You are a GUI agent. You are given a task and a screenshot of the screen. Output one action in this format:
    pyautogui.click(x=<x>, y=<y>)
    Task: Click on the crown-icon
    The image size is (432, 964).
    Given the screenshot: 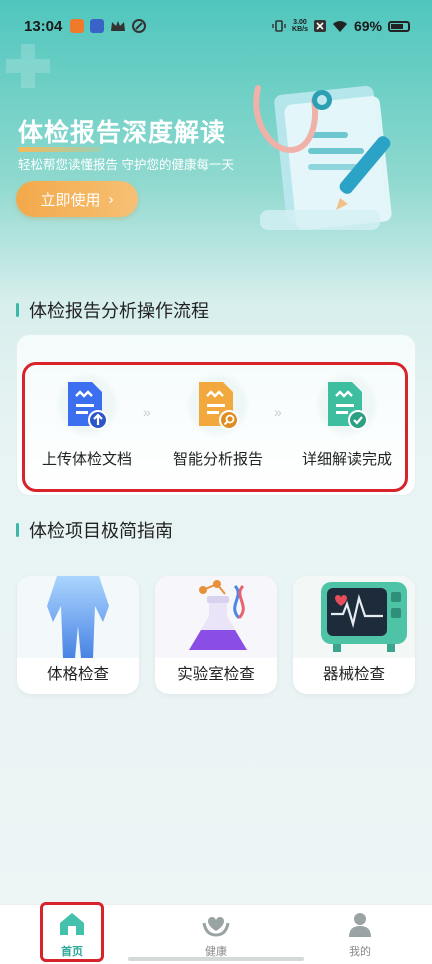 What is the action you would take?
    pyautogui.click(x=118, y=26)
    